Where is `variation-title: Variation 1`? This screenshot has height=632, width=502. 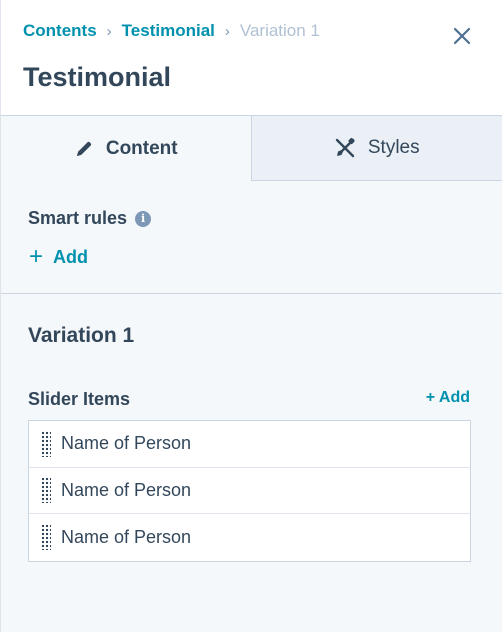
variation-title: Variation 1 is located at coordinates (81, 335).